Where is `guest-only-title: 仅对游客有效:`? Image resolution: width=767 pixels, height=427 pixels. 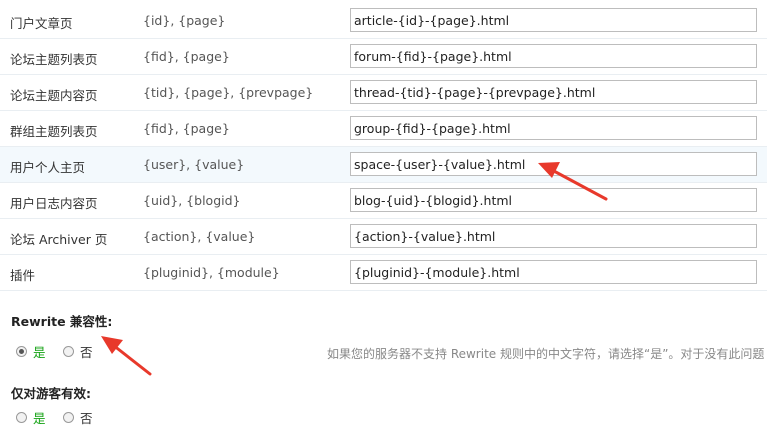
guest-only-title: 仅对游客有效: is located at coordinates (51, 393).